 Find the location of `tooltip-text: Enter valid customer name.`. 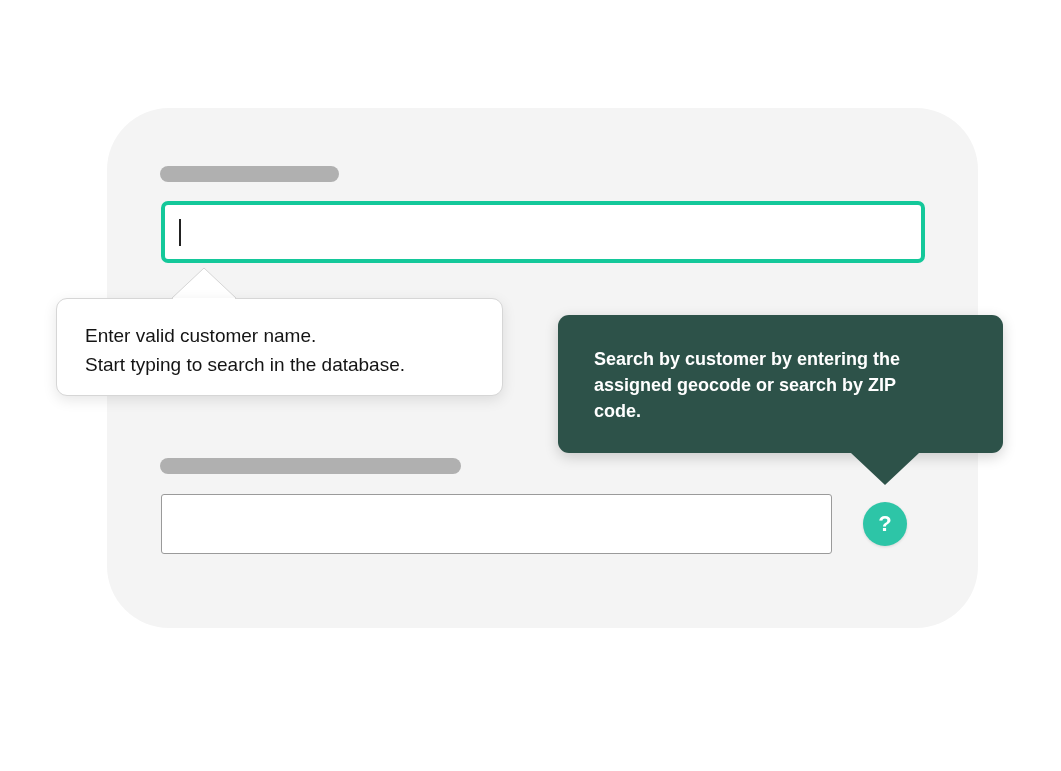

tooltip-text: Enter valid customer name. is located at coordinates (201, 336).